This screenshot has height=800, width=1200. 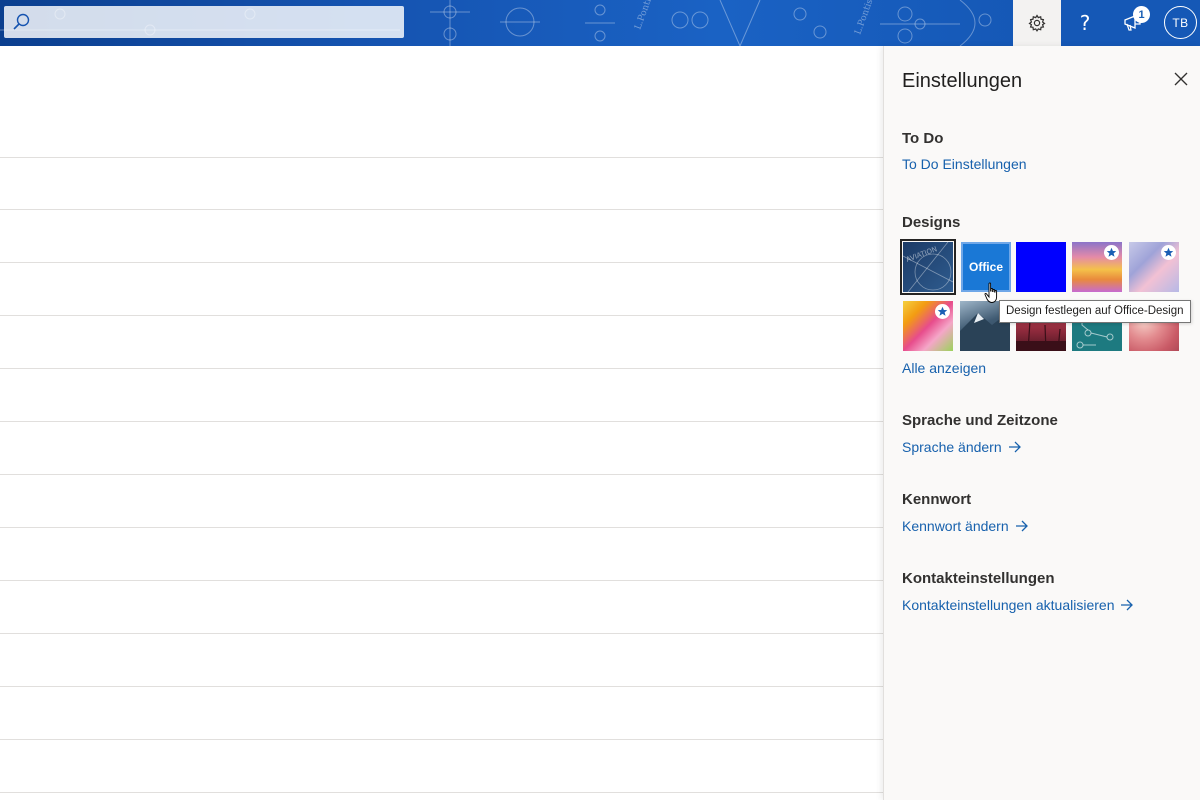 I want to click on notification-count-badge: 1, so click(x=1141, y=14).